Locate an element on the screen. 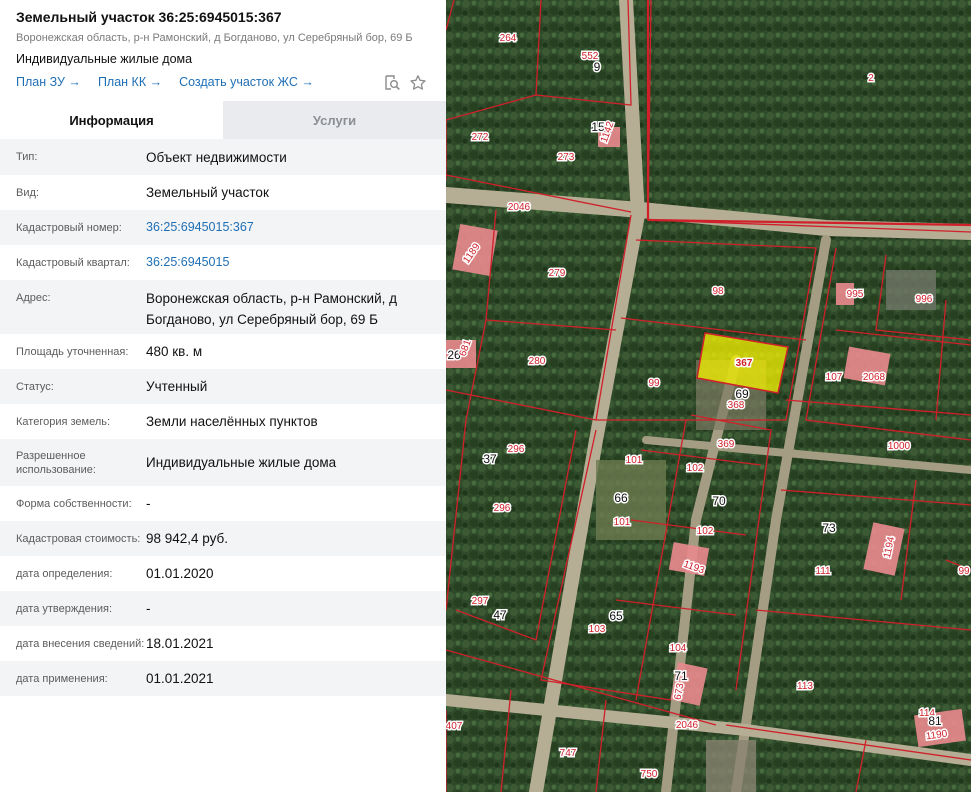 The image size is (971, 792). map-label: 71 is located at coordinates (681, 676).